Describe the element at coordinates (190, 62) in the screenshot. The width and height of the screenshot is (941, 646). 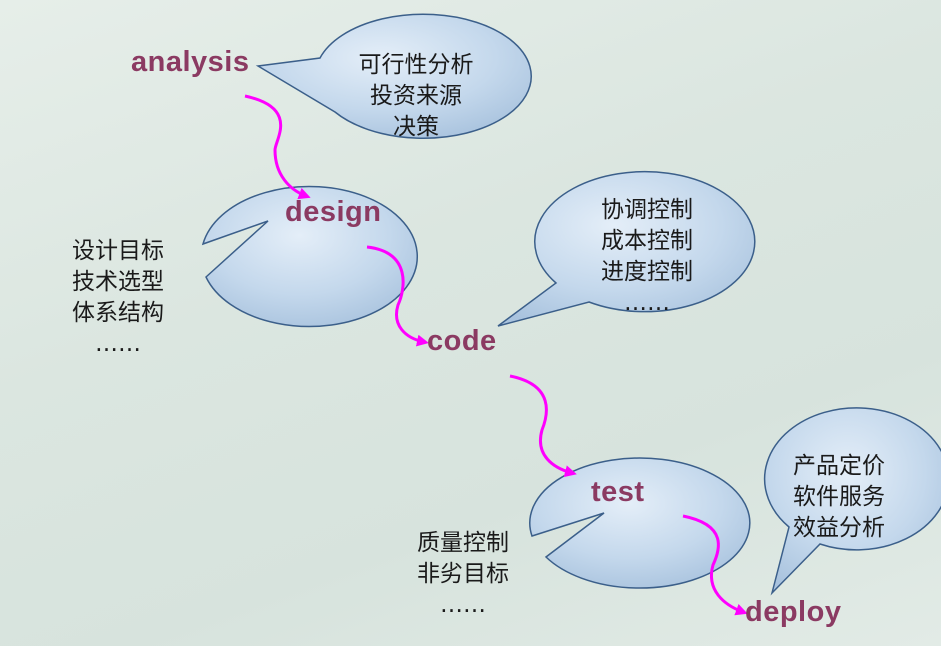
I see `stage-analysis-label: analysis` at that location.